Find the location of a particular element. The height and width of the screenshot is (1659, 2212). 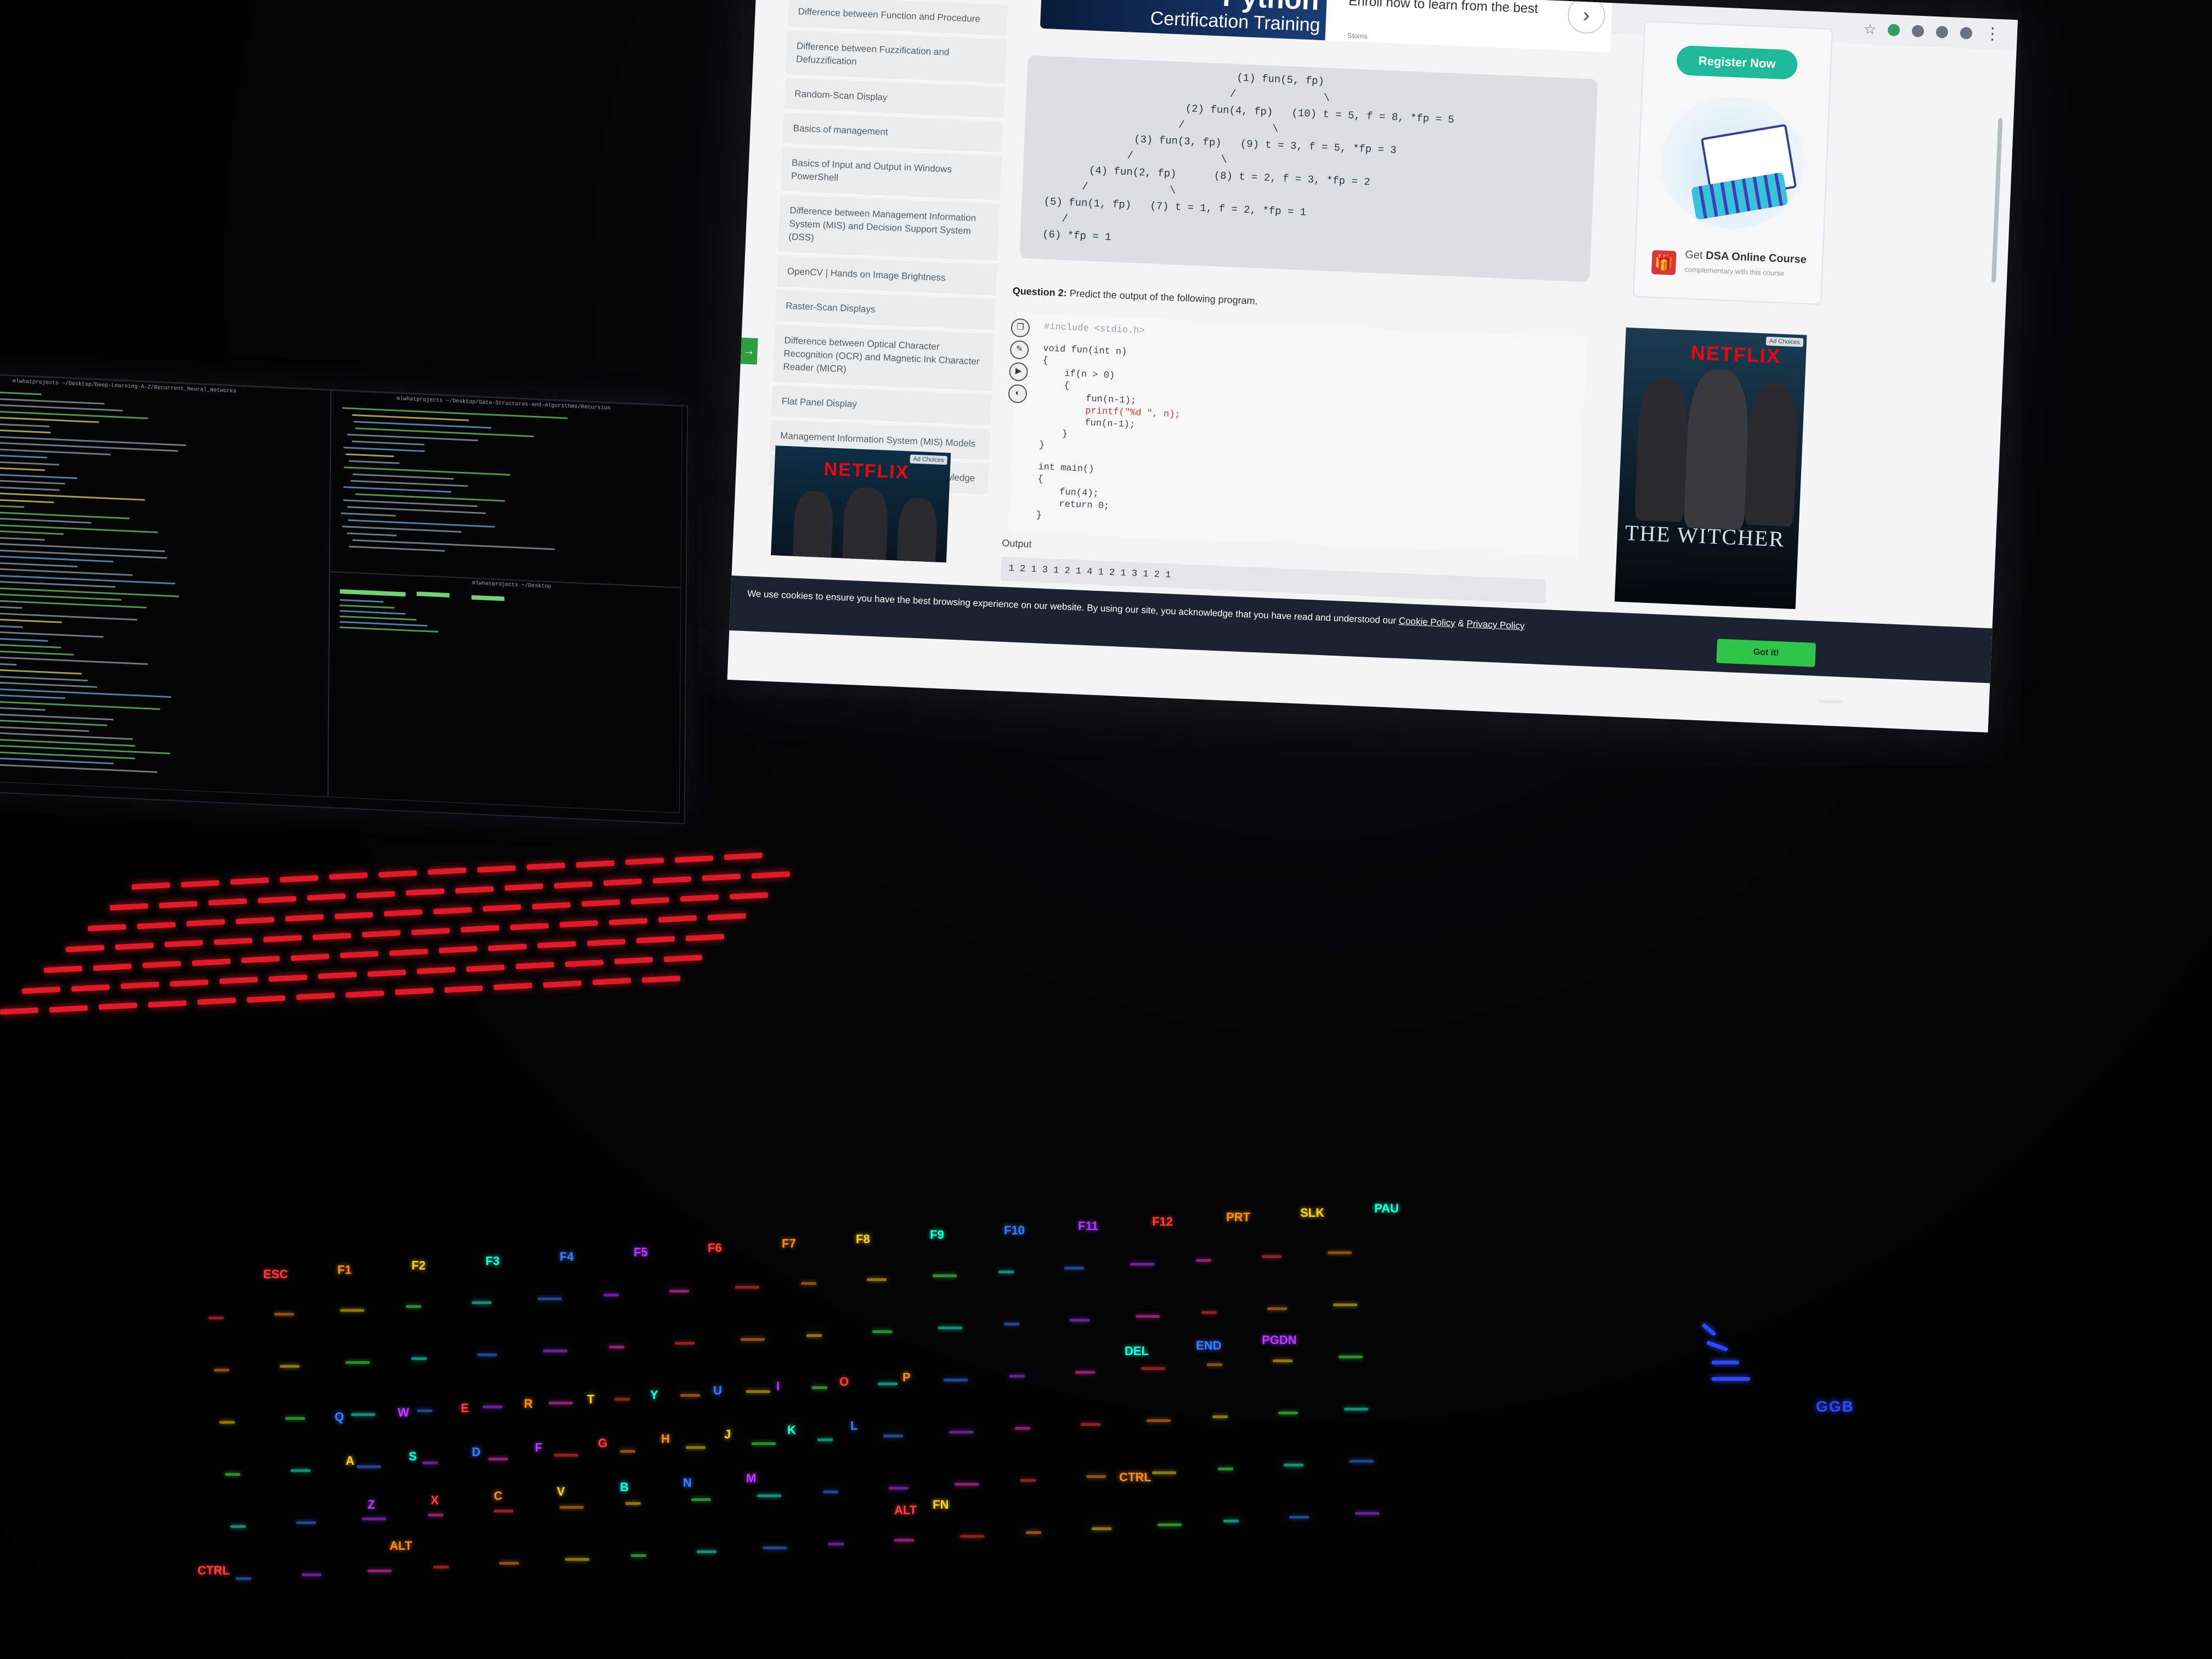

profile-avatar-icon is located at coordinates (1967, 33).